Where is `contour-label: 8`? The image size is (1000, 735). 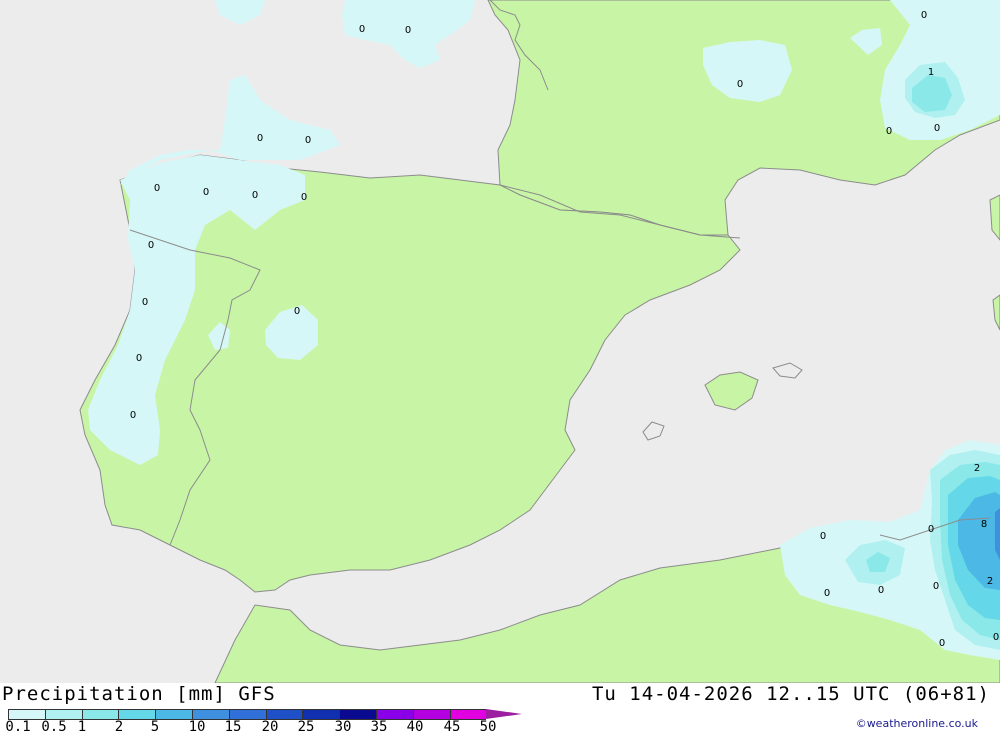 contour-label: 8 is located at coordinates (984, 524).